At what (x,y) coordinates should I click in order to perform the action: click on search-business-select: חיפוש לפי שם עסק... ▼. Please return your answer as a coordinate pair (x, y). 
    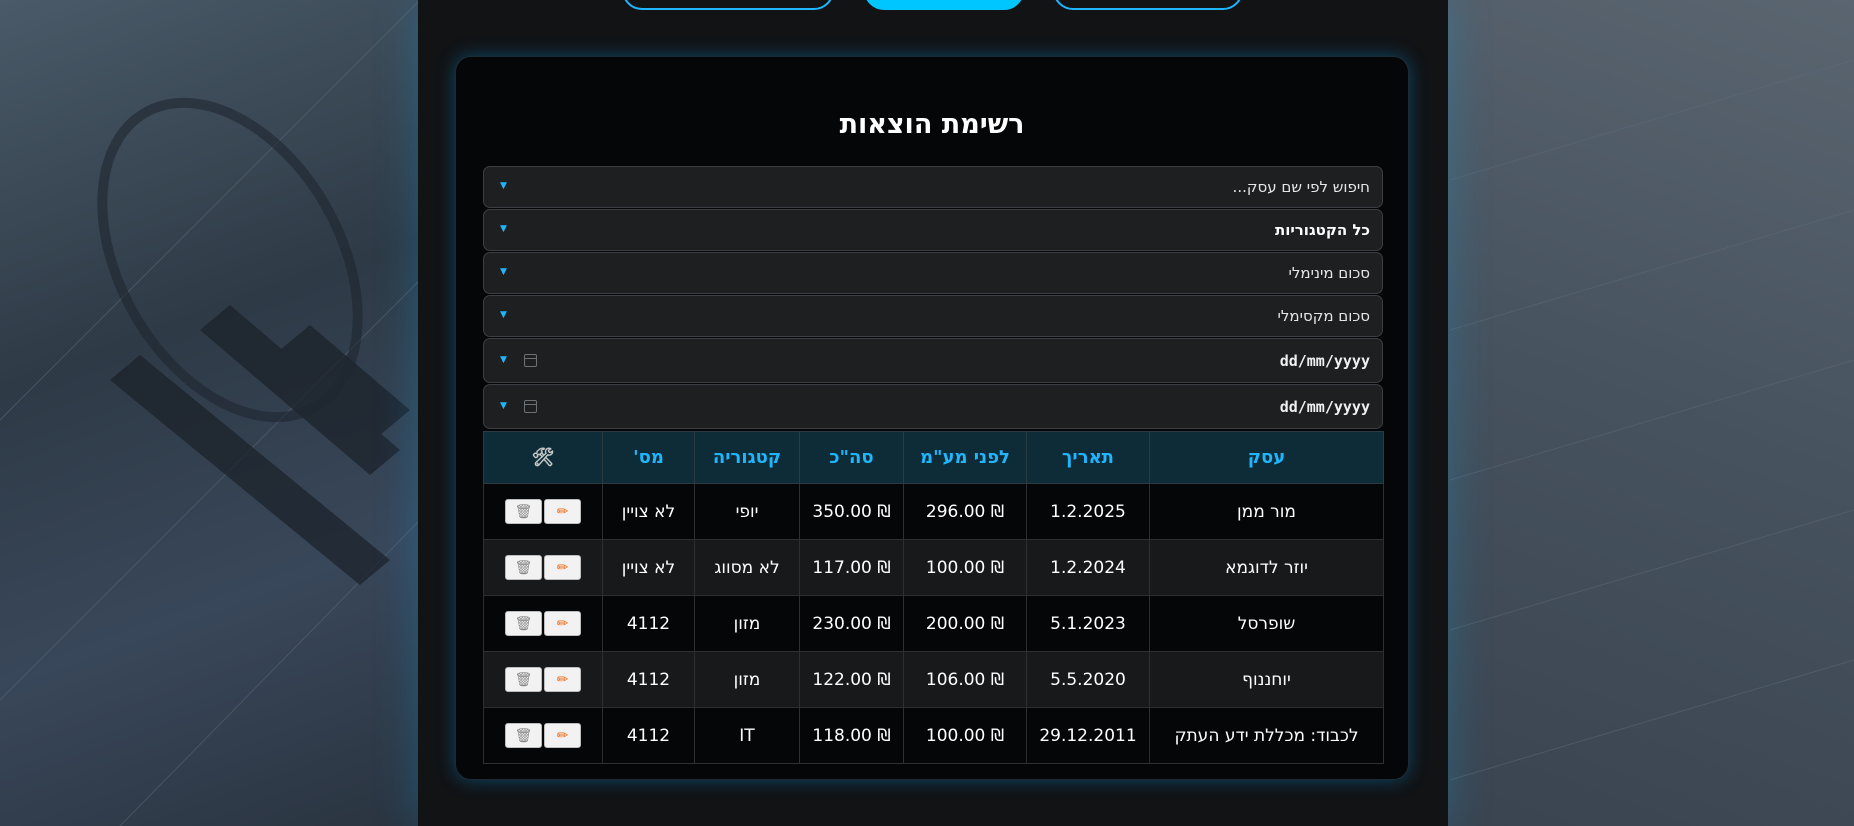
    Looking at the image, I should click on (933, 187).